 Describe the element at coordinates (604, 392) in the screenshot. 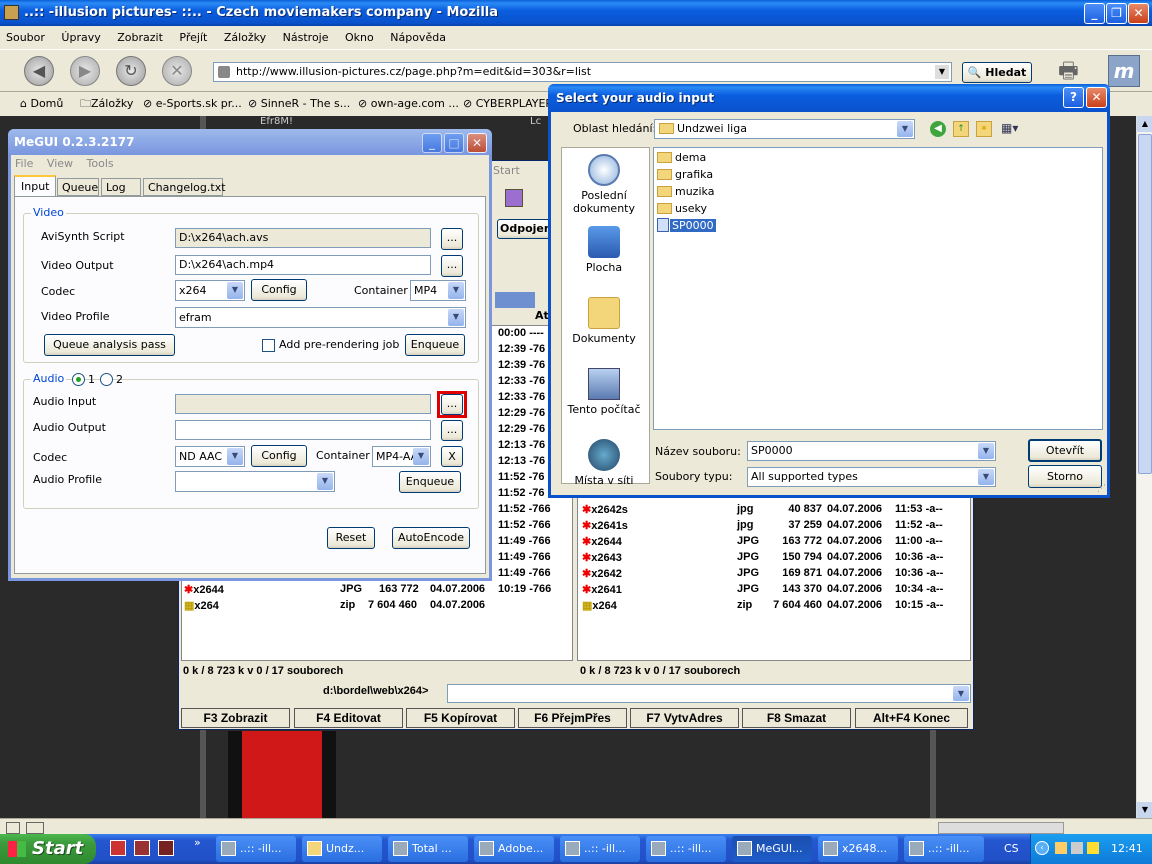

I see `place-computer: Tento počítač` at that location.